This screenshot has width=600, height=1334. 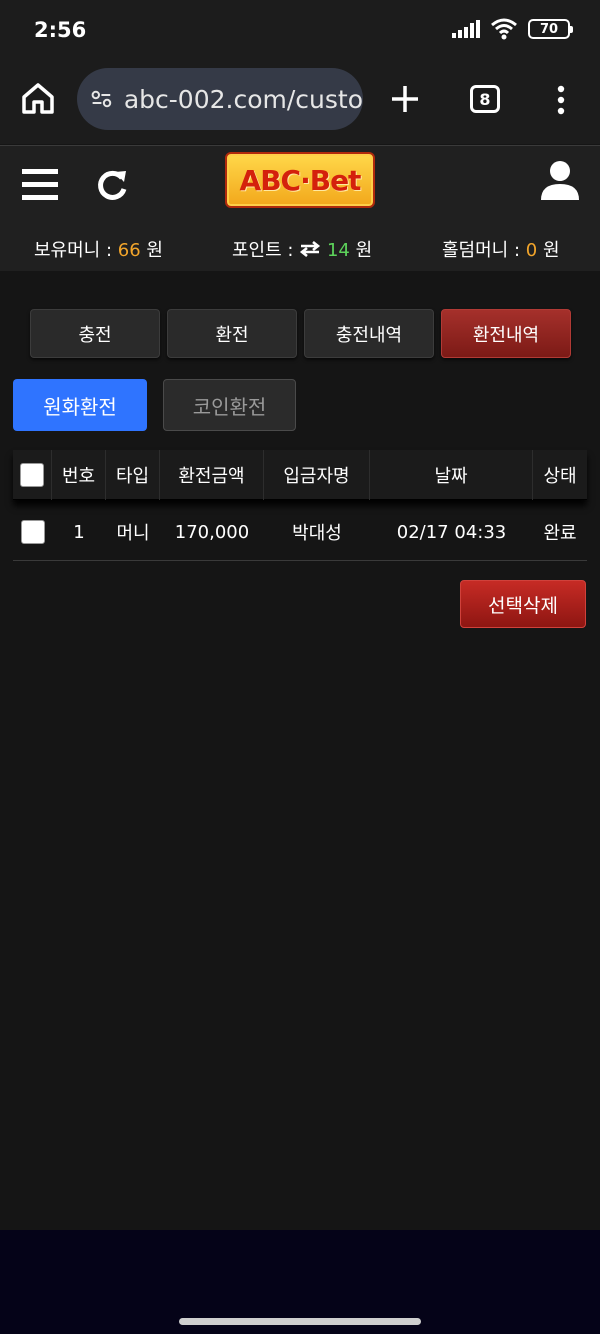 What do you see at coordinates (60, 30) in the screenshot?
I see `status-time: 2:56` at bounding box center [60, 30].